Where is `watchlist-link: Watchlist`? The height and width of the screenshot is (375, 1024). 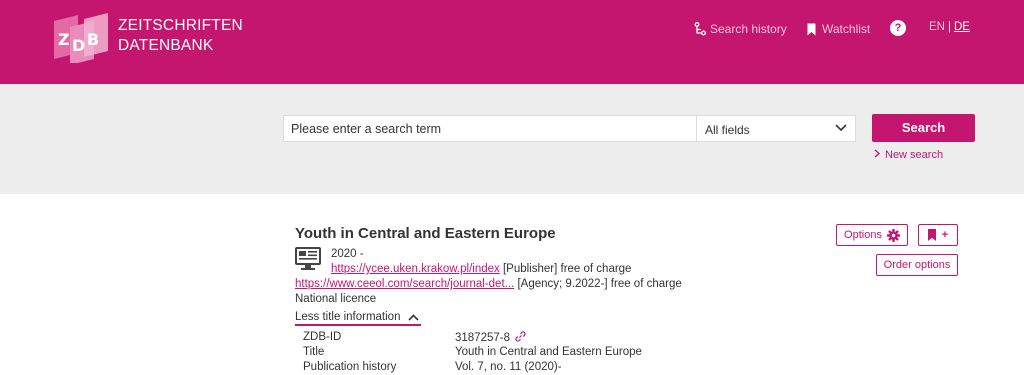 watchlist-link: Watchlist is located at coordinates (838, 29).